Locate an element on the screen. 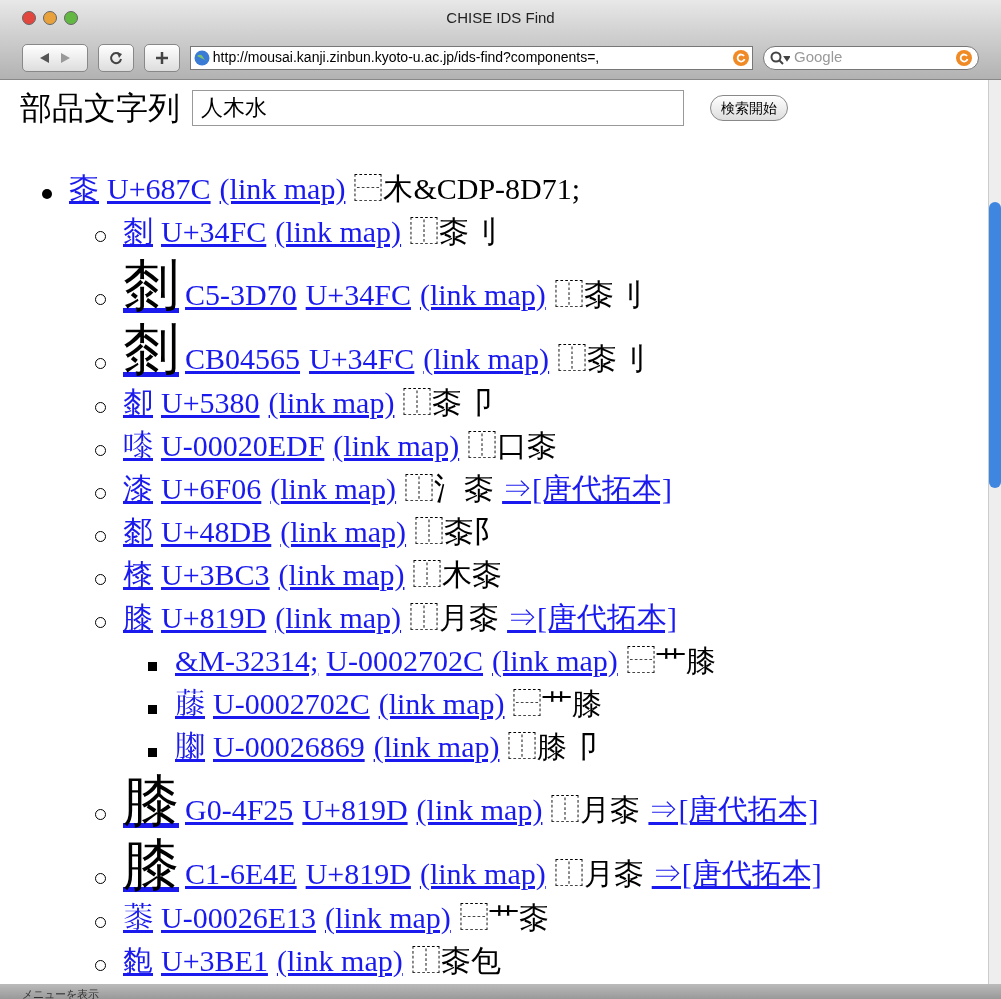 The width and height of the screenshot is (1001, 999). search-button: 検索開始 is located at coordinates (749, 108).